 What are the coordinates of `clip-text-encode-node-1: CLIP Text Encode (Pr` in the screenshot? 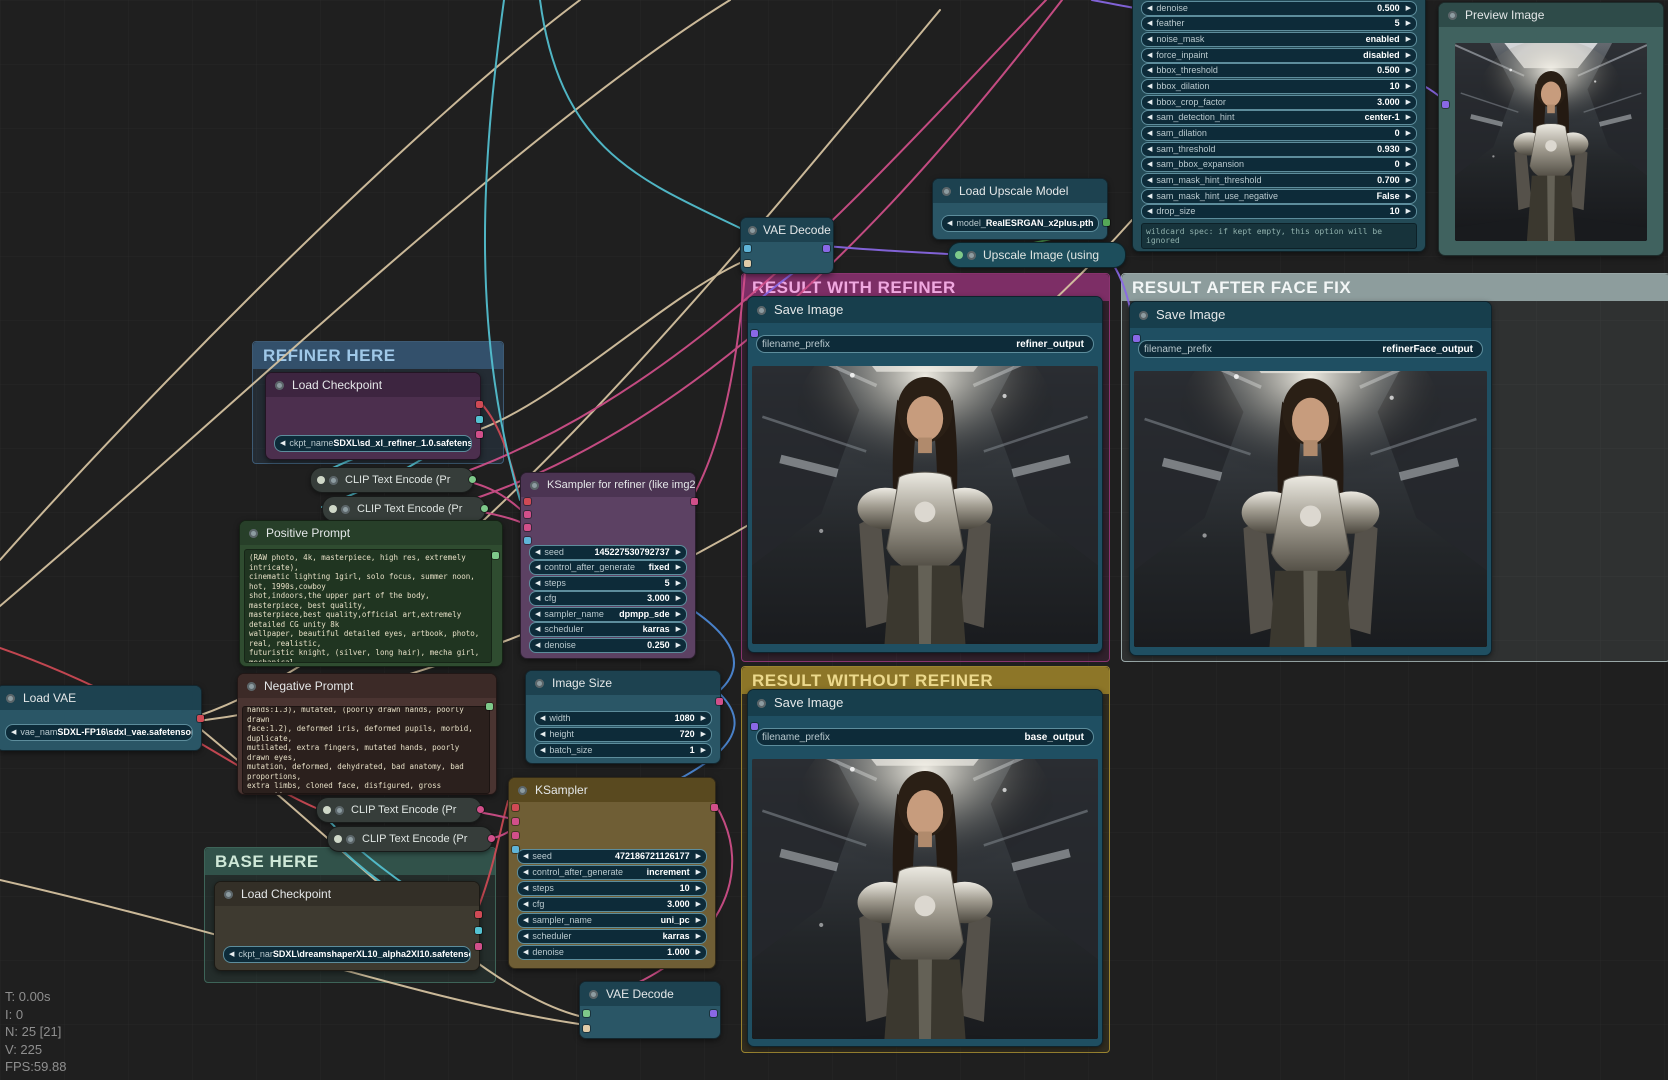 It's located at (393, 480).